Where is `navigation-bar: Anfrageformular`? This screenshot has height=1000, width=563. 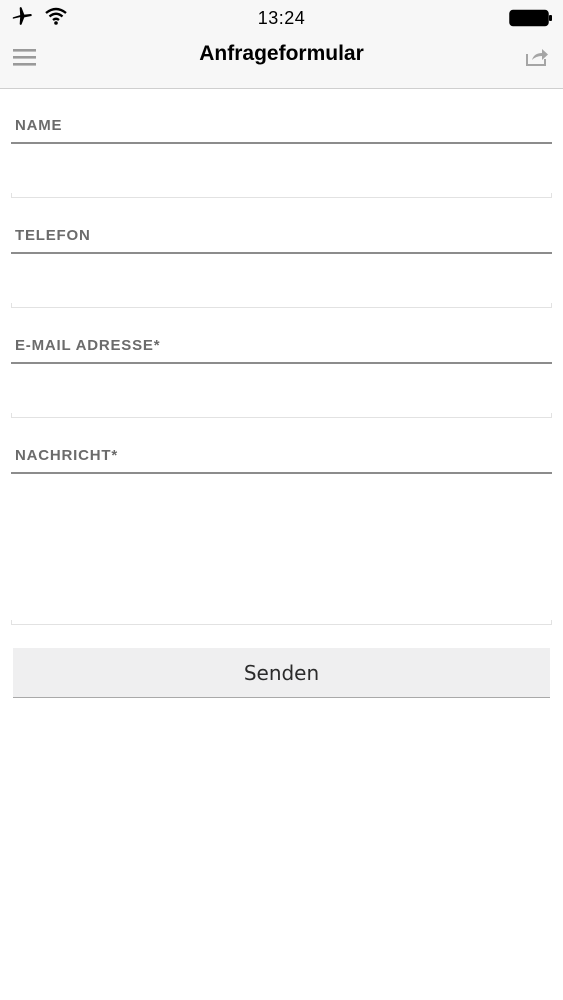
navigation-bar: Anfrageformular is located at coordinates (281, 62).